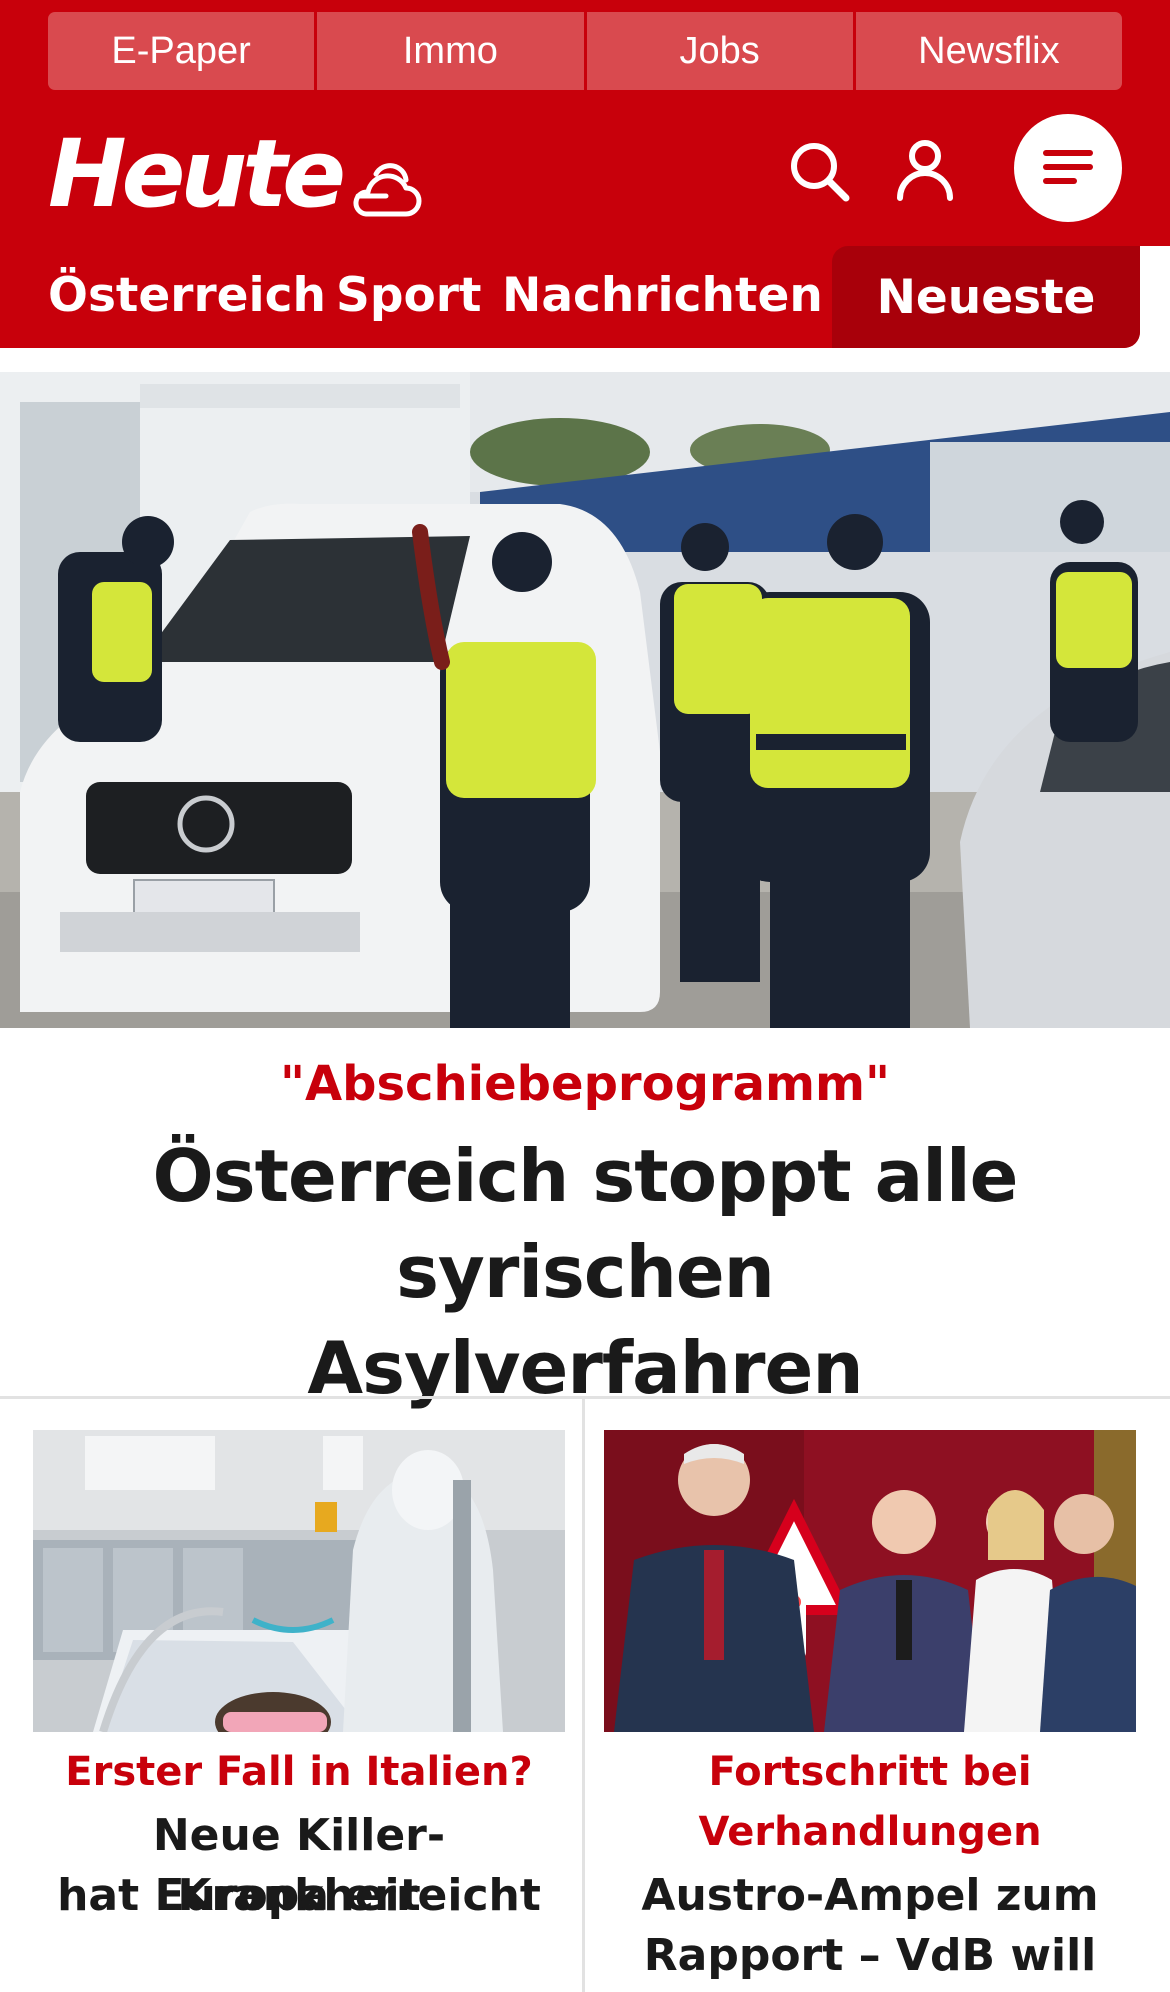 This screenshot has height=1992, width=1170. What do you see at coordinates (383, 185) in the screenshot?
I see `cloud-sun-icon` at bounding box center [383, 185].